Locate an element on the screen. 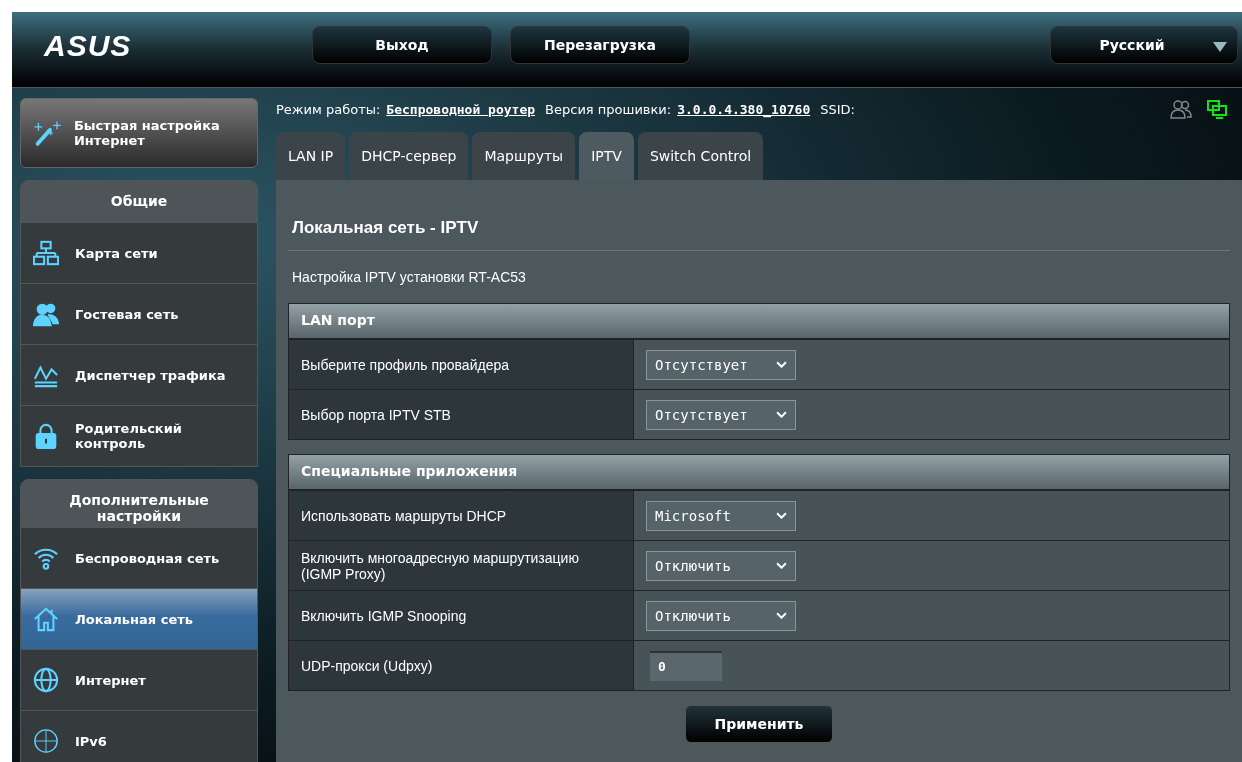 This screenshot has height=762, width=1242. sidebar-item: Локальная сеть is located at coordinates (139, 618).